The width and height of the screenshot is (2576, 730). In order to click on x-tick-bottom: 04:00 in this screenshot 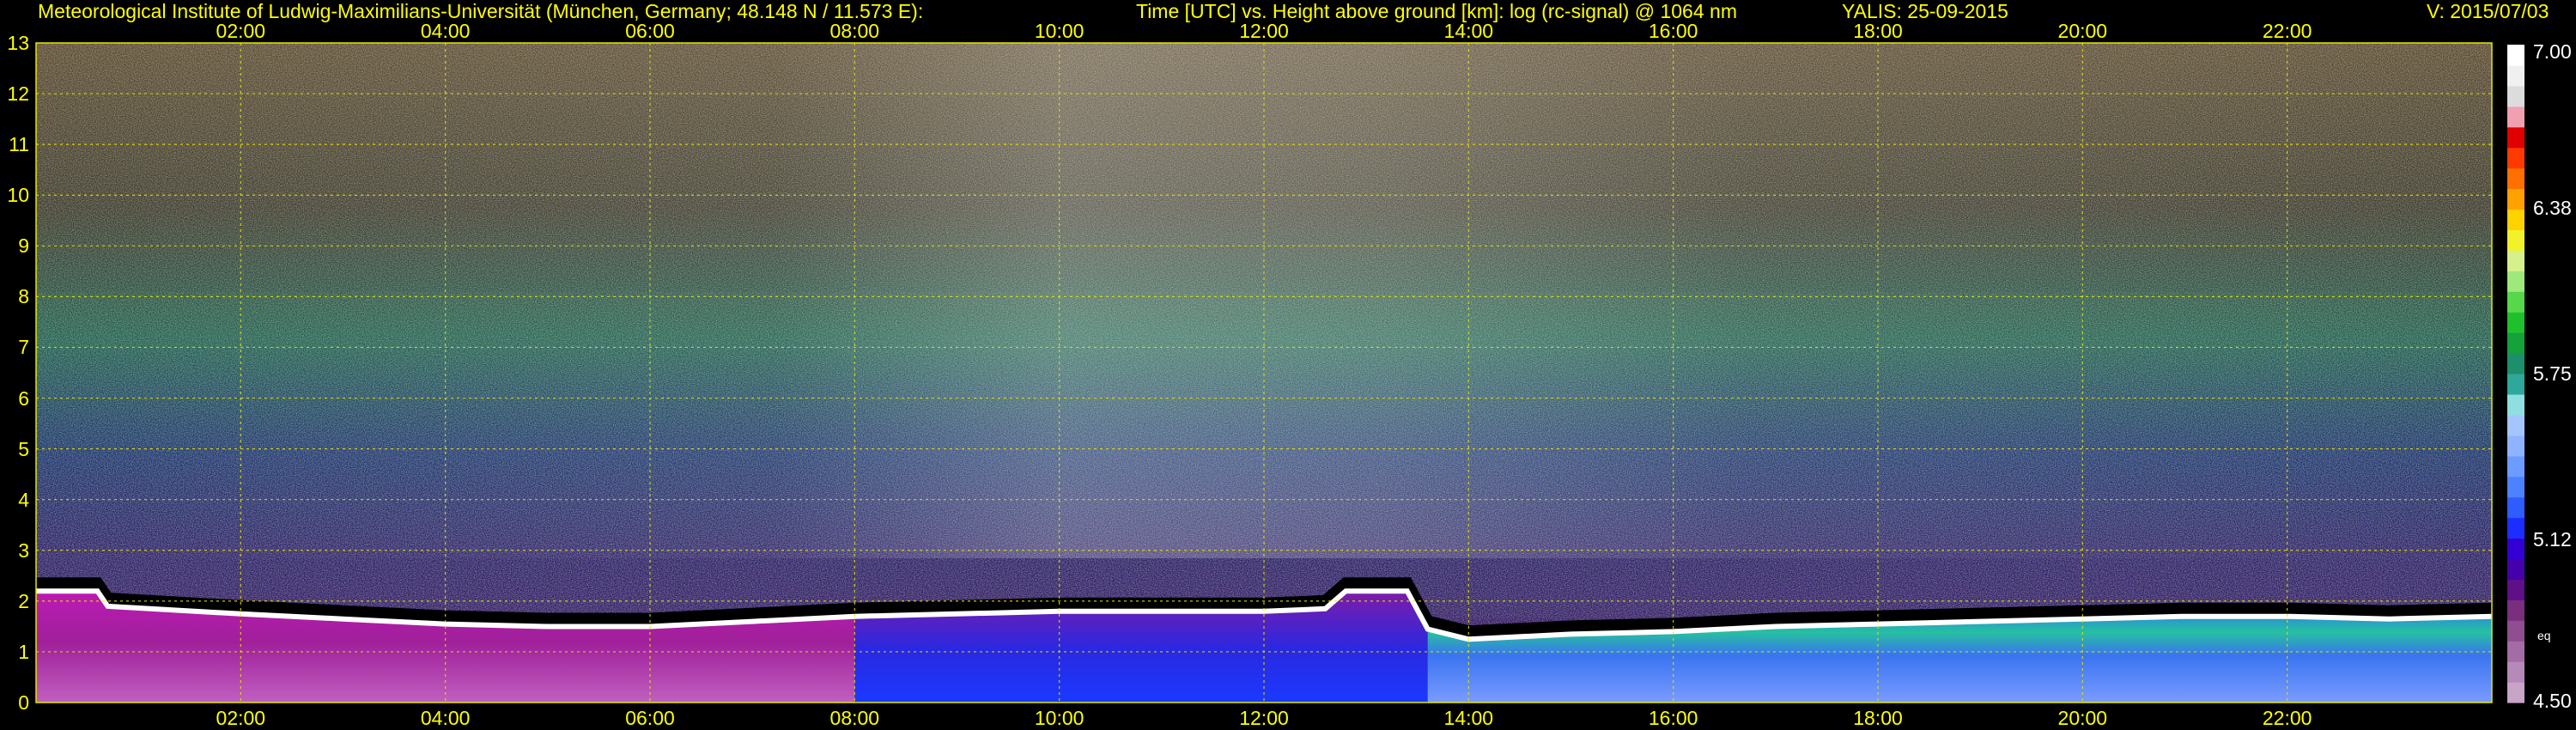, I will do `click(446, 718)`.